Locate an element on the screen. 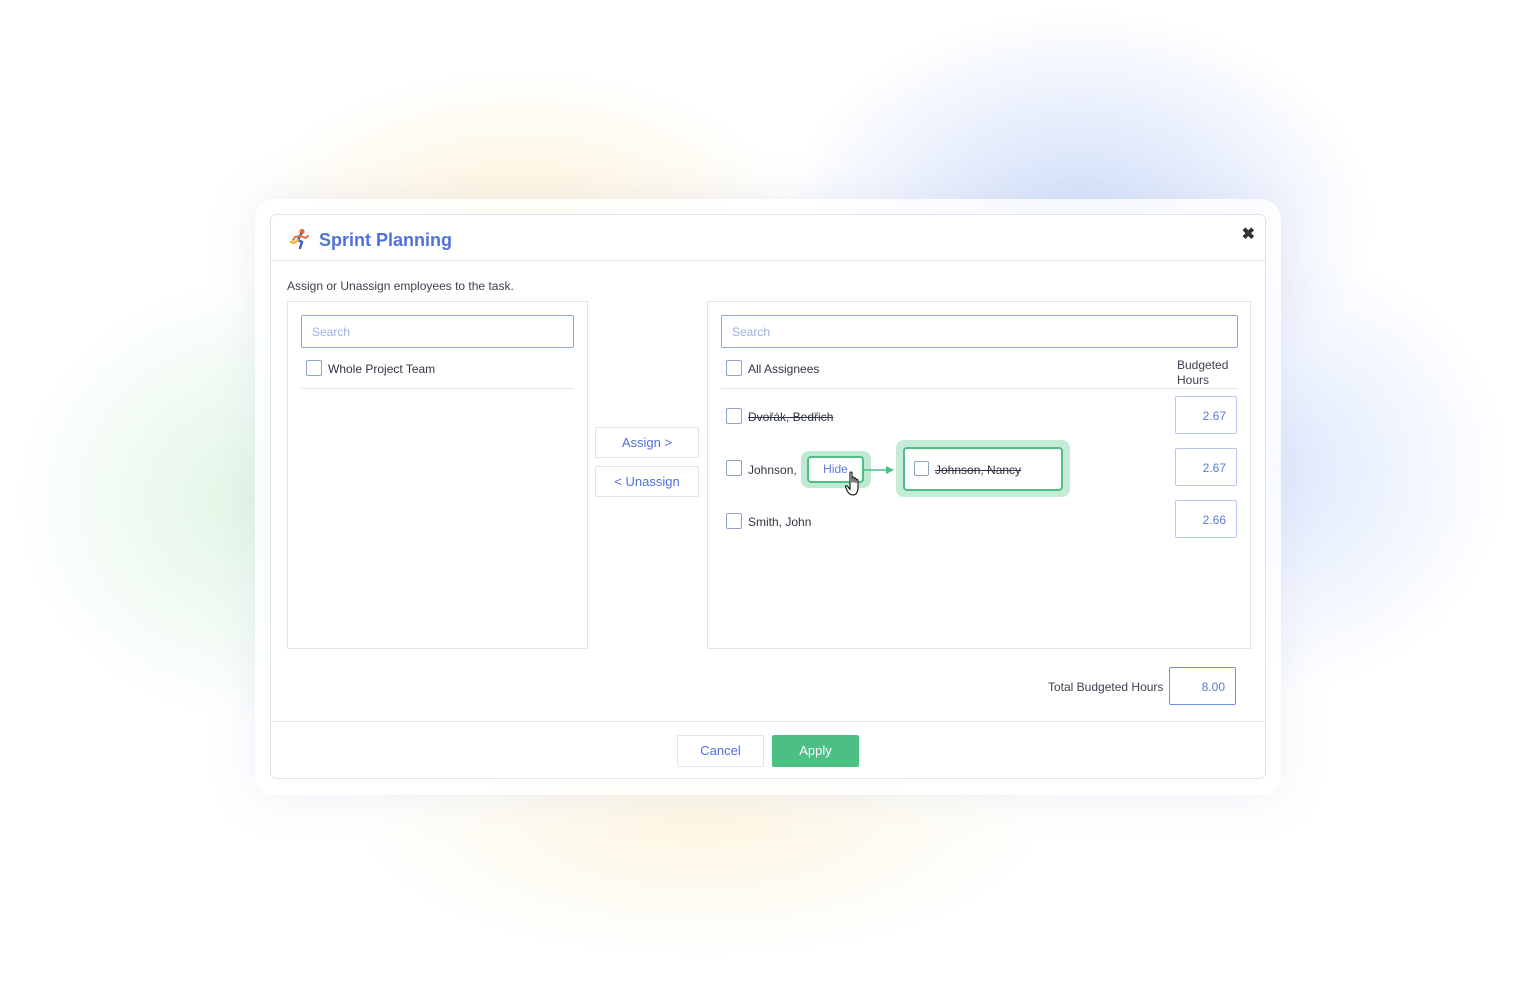 Image resolution: width=1536 pixels, height=994 pixels. budgeted-hours-header: Budgeted Hours is located at coordinates (1202, 373).